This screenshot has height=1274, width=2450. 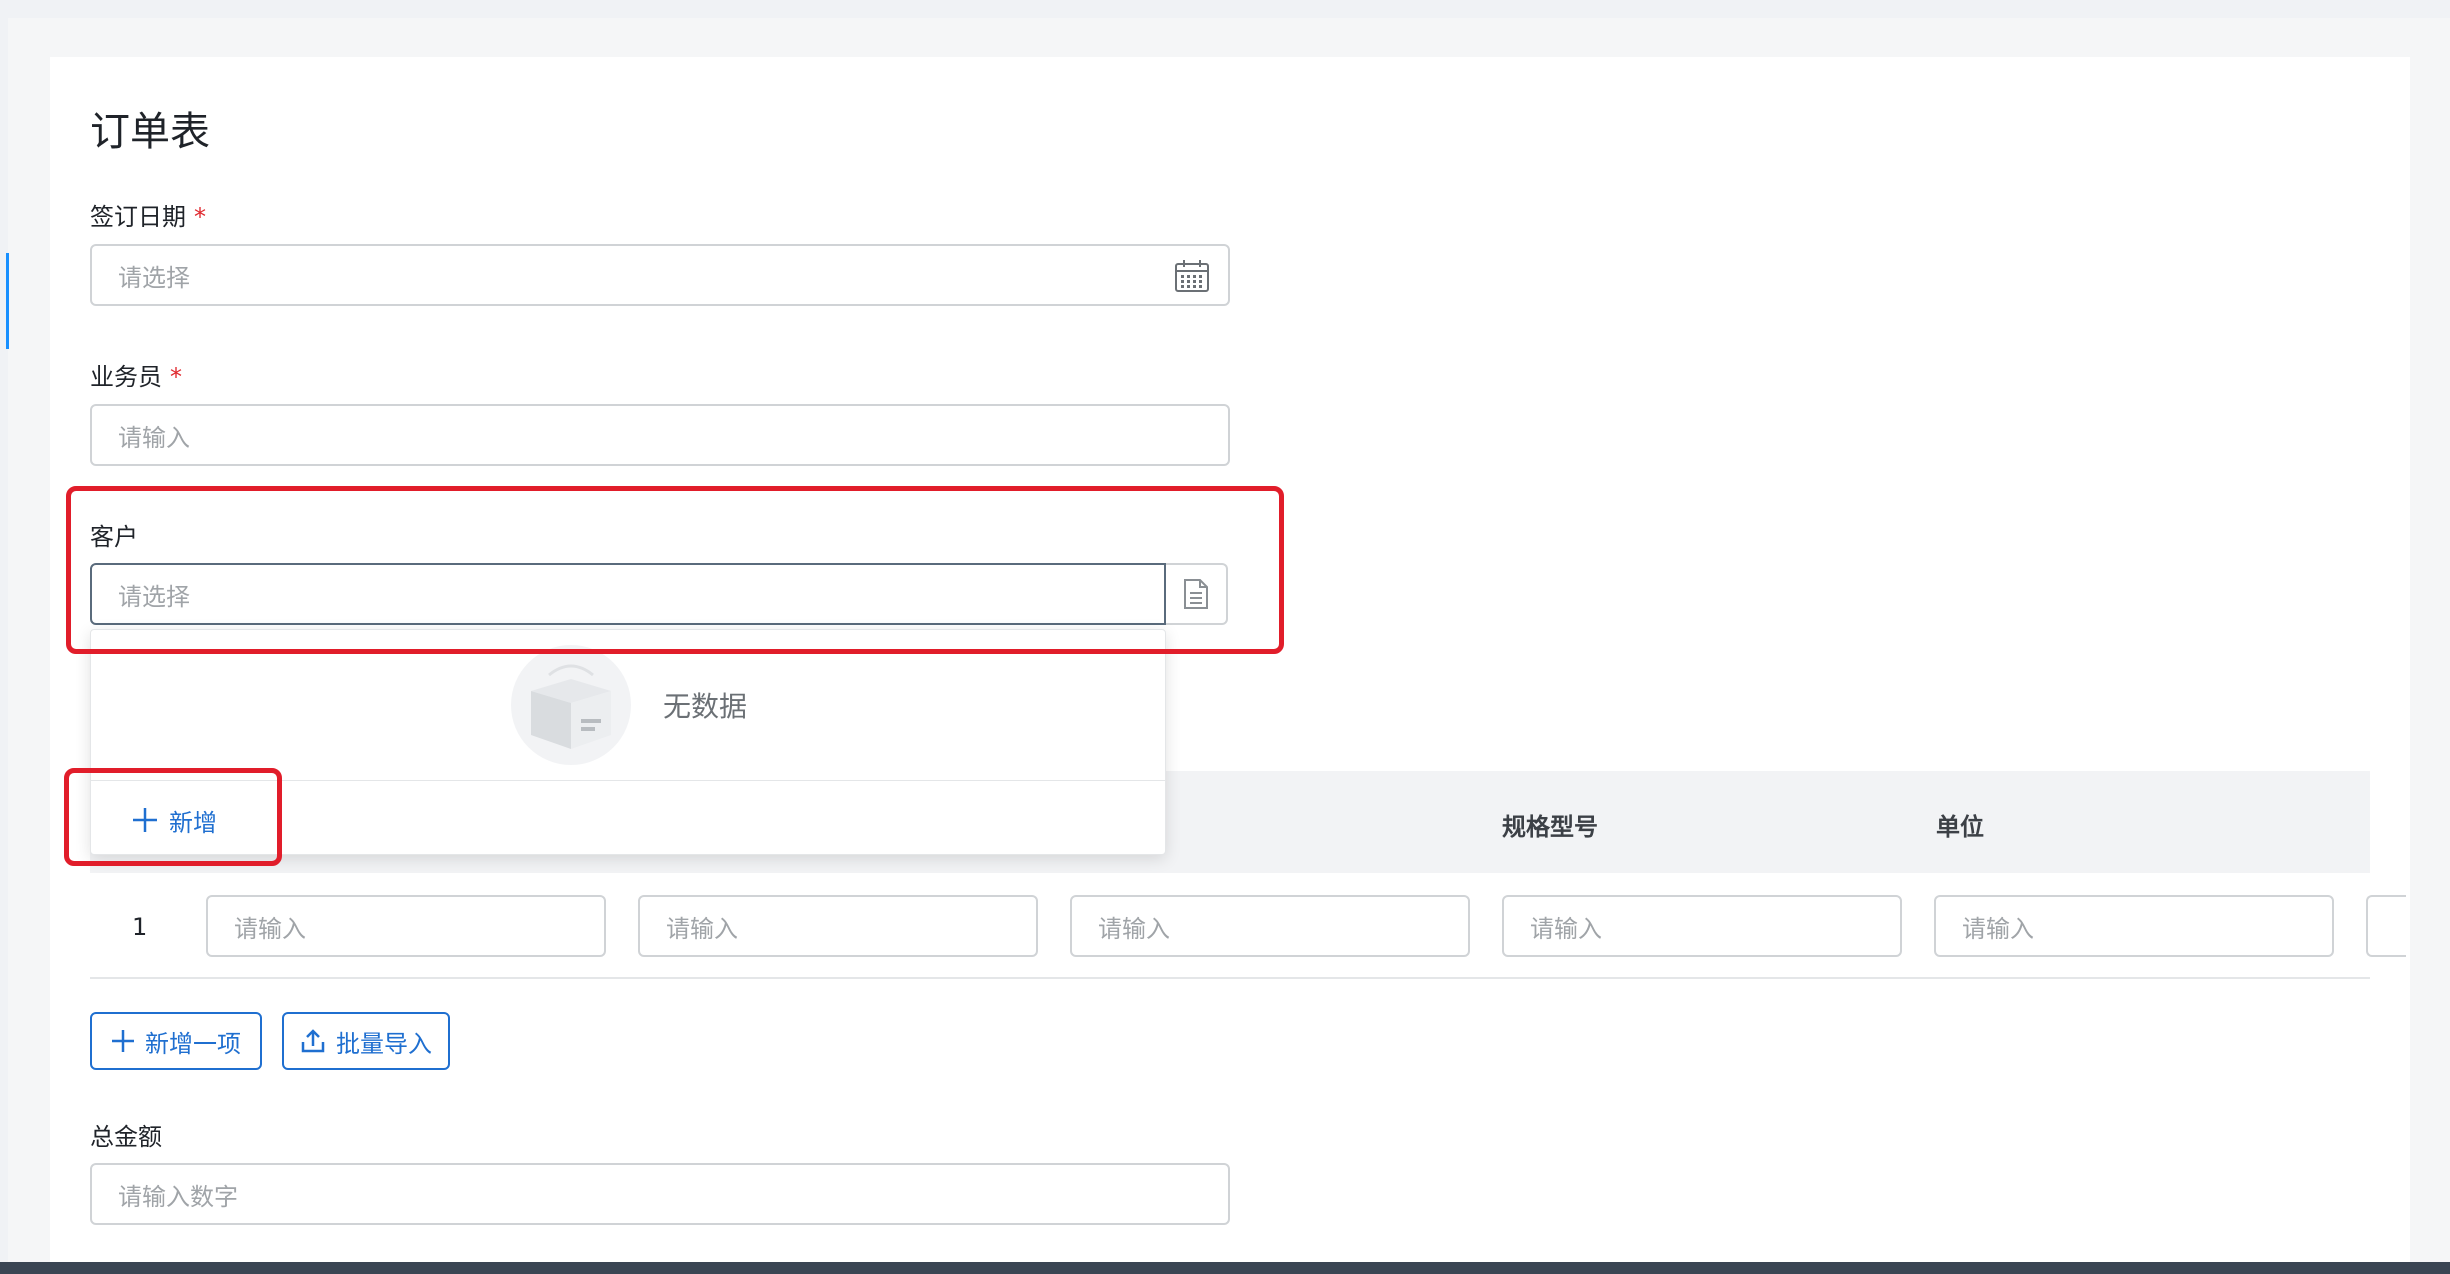 I want to click on salesperson-label: 业务员 *, so click(x=136, y=377).